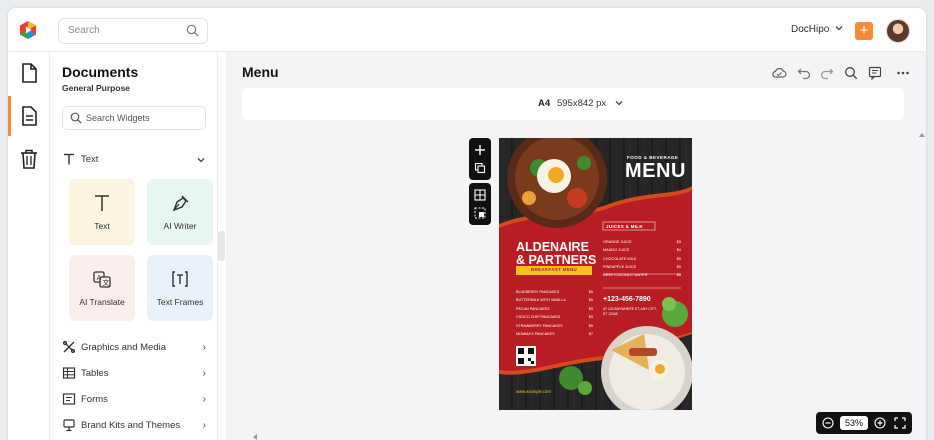  I want to click on layout-tools-group, so click(480, 204).